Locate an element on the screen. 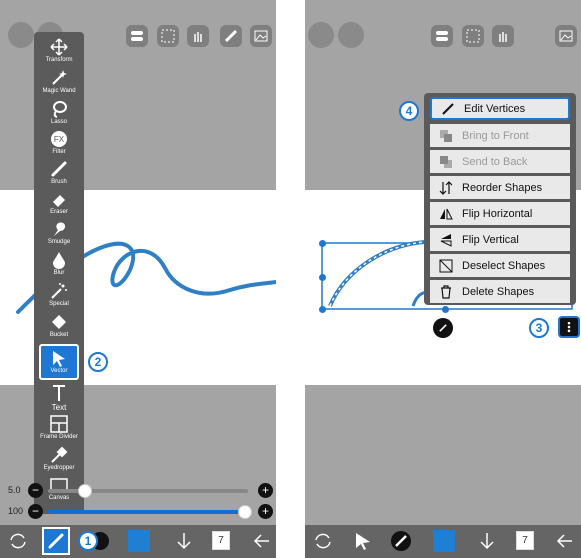 Image resolution: width=581 pixels, height=558 pixels. increase-size-button: + is located at coordinates (265, 490).